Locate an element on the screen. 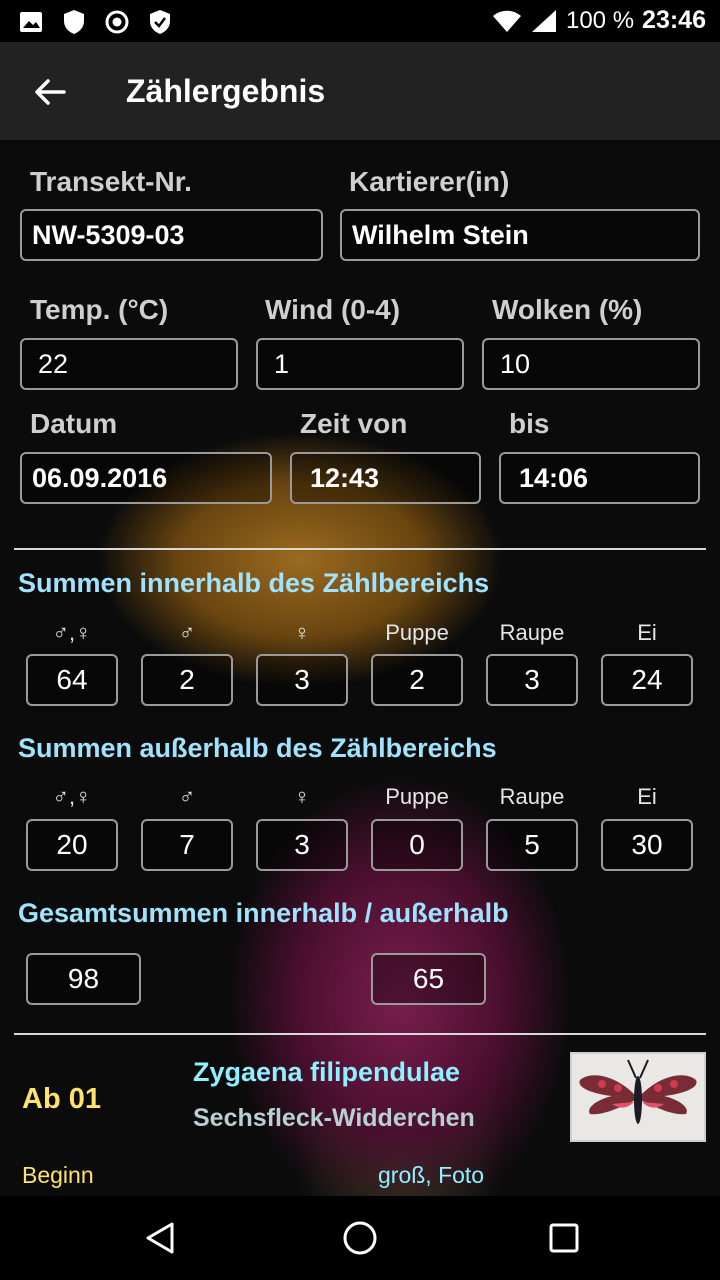 The height and width of the screenshot is (1280, 720). status-bar: 100 % 23:46 is located at coordinates (360, 21).